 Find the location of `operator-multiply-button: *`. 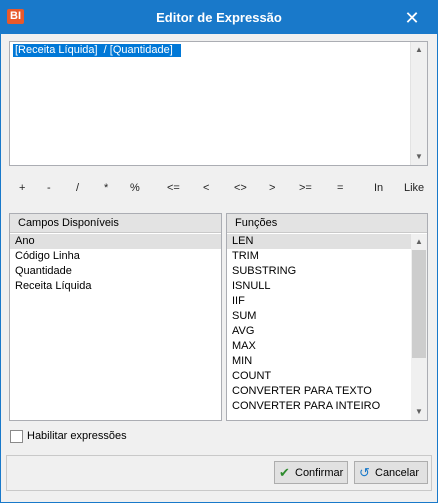

operator-multiply-button: * is located at coordinates (106, 188).